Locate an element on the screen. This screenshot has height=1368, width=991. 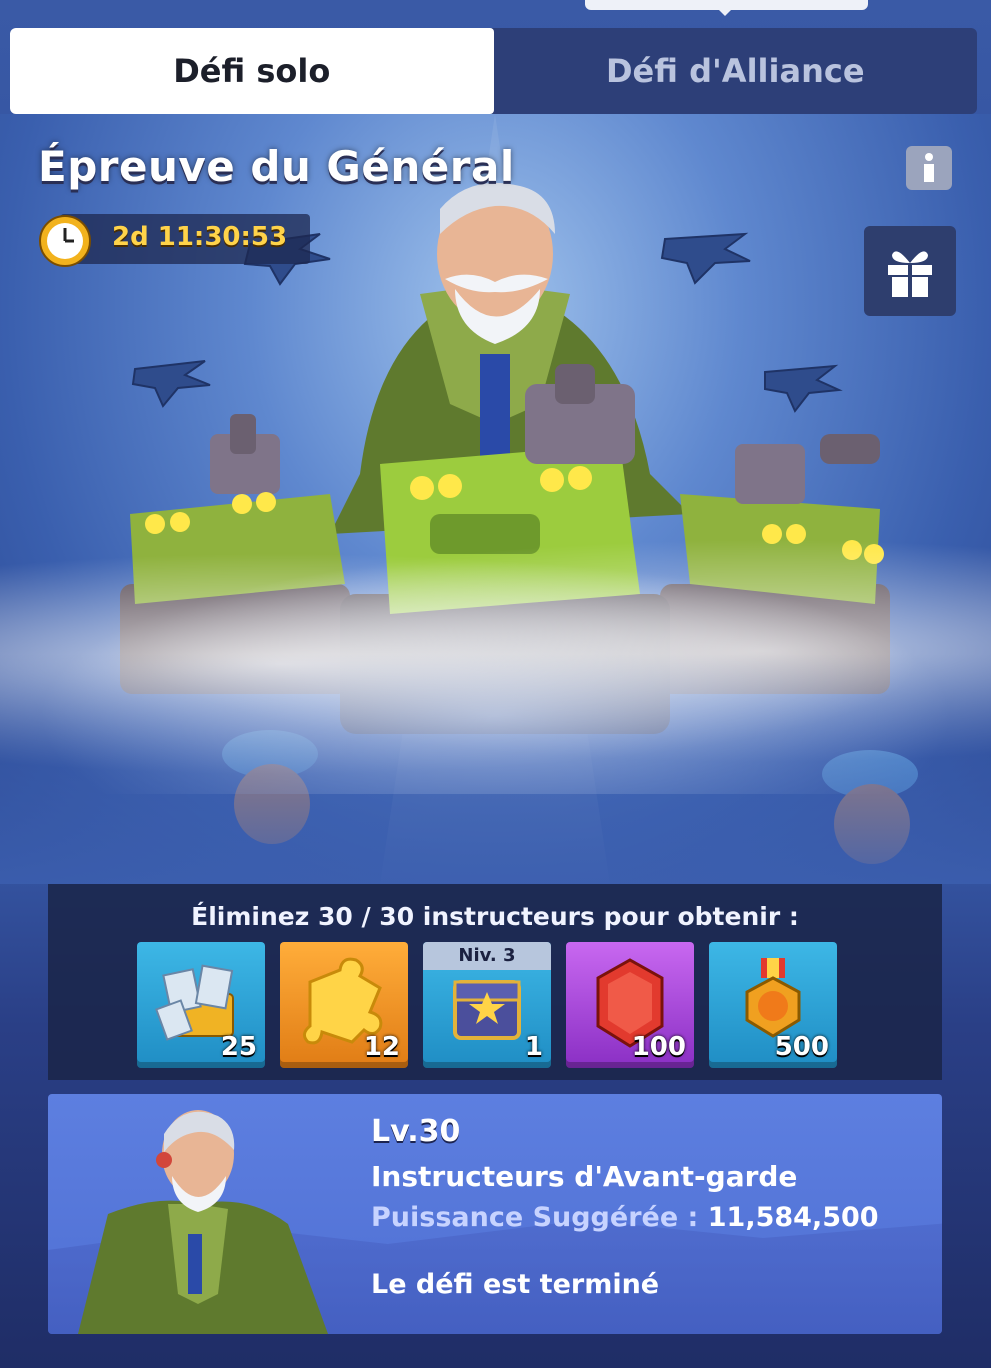
reward-qty: 12 is located at coordinates (381, 1047).